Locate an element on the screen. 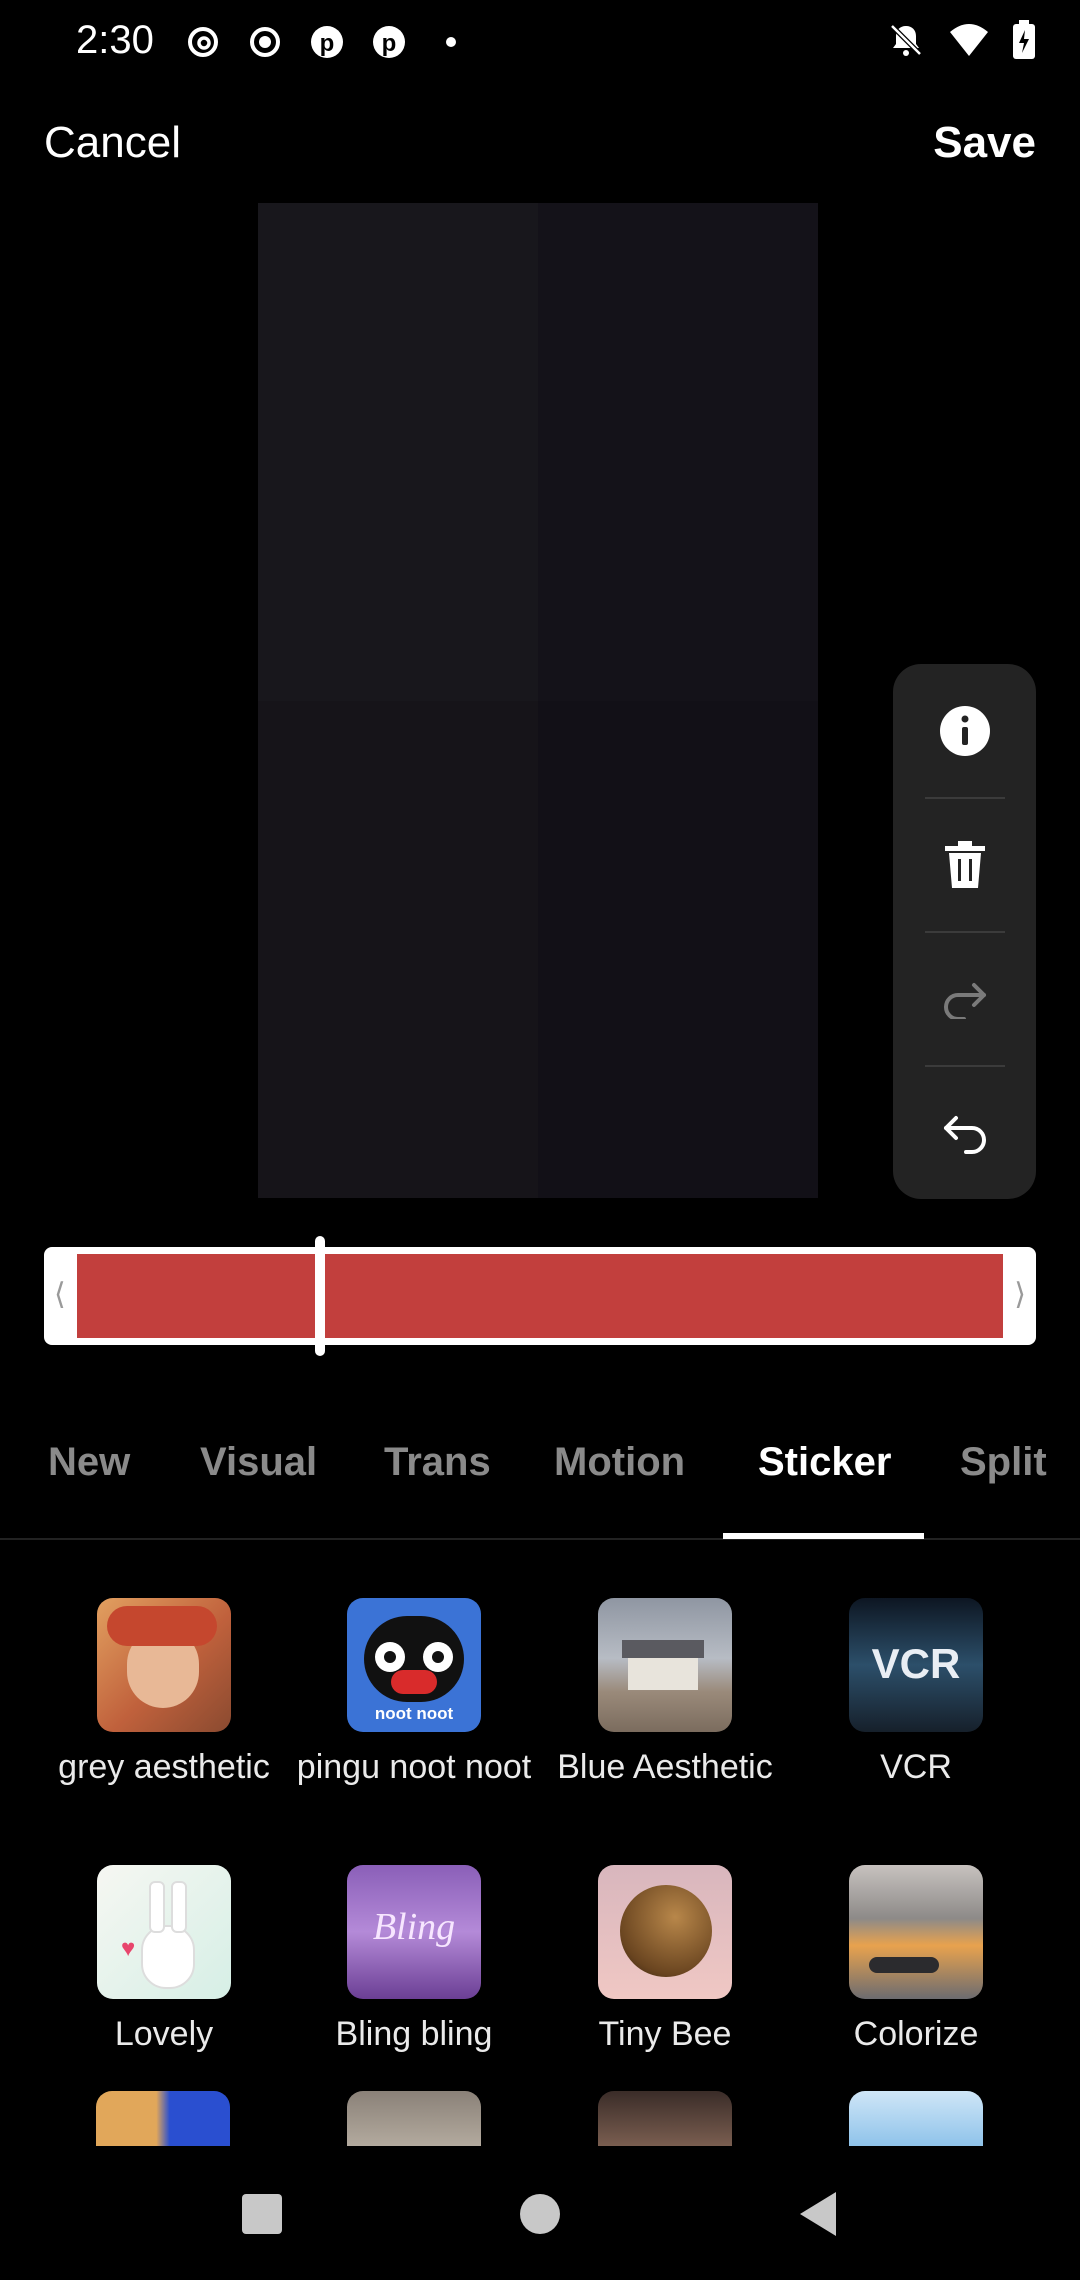 The width and height of the screenshot is (1080, 2280). sticker-thumbnail: VCR is located at coordinates (916, 1665).